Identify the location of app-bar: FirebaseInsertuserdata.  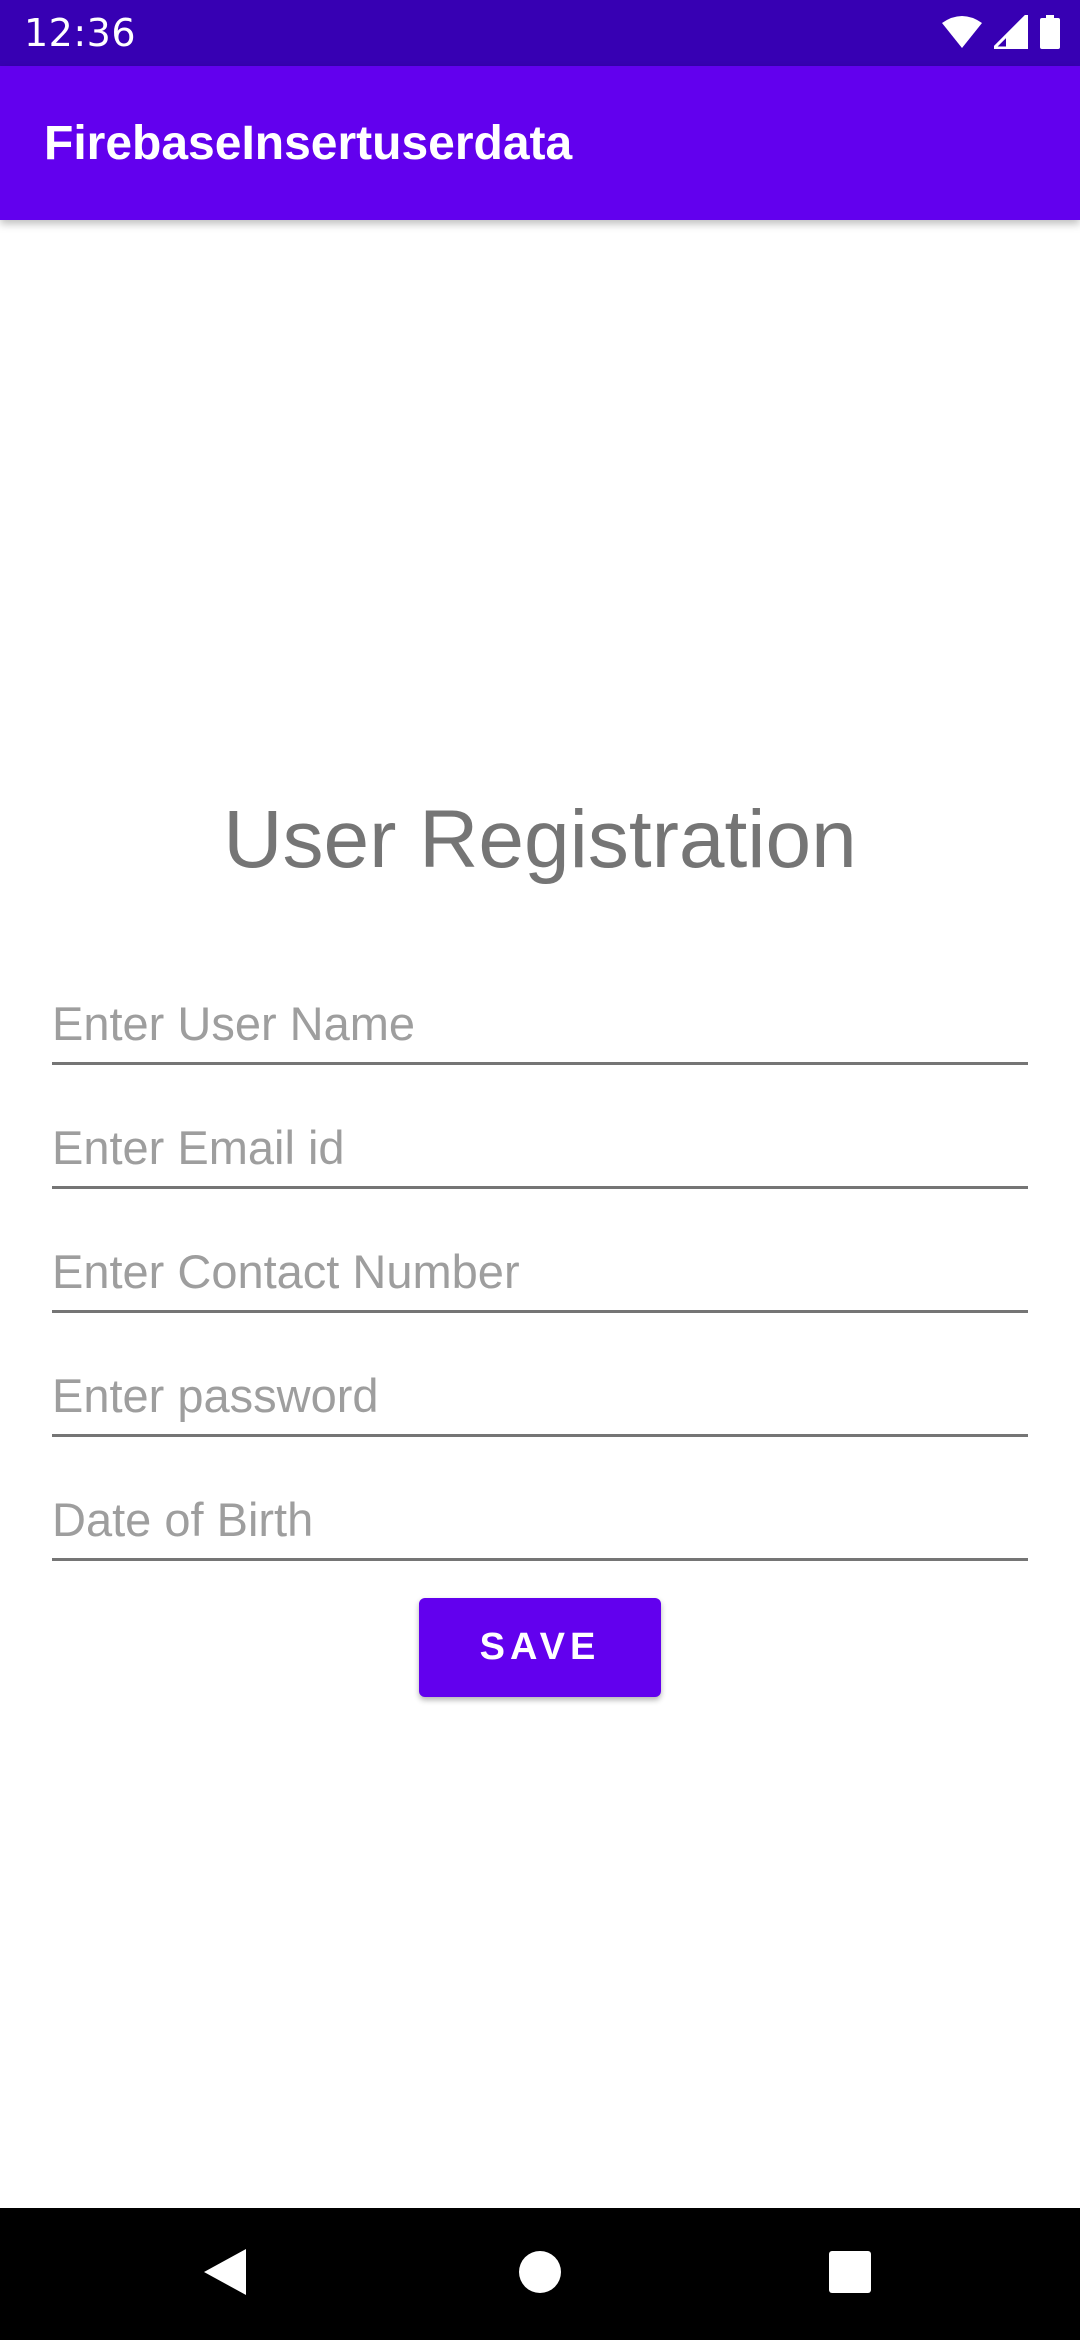
(540, 143).